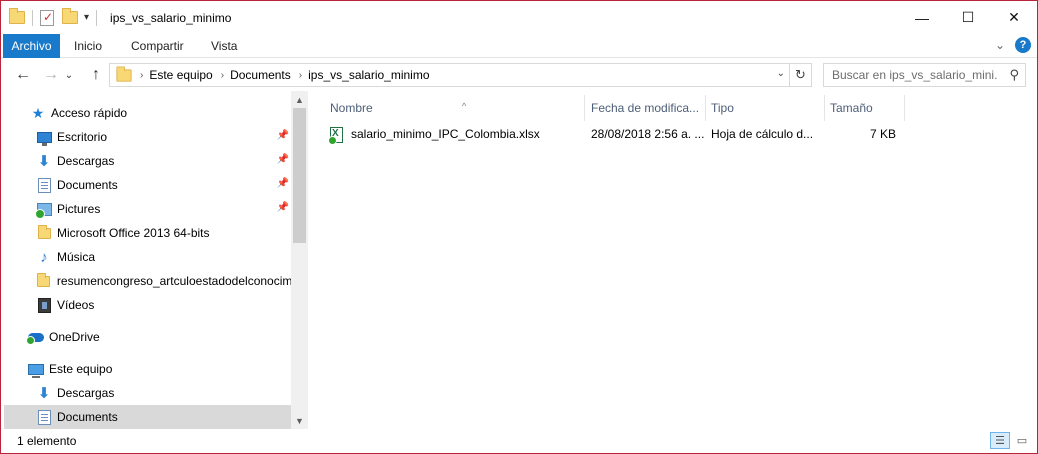 The image size is (1038, 454). Describe the element at coordinates (44, 257) in the screenshot. I see `music-icon: ♪` at that location.